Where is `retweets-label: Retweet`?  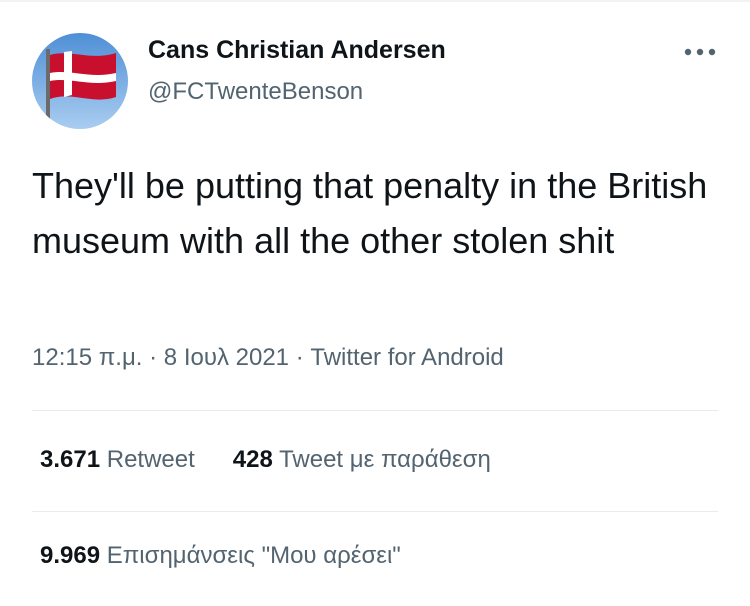
retweets-label: Retweet is located at coordinates (150, 459).